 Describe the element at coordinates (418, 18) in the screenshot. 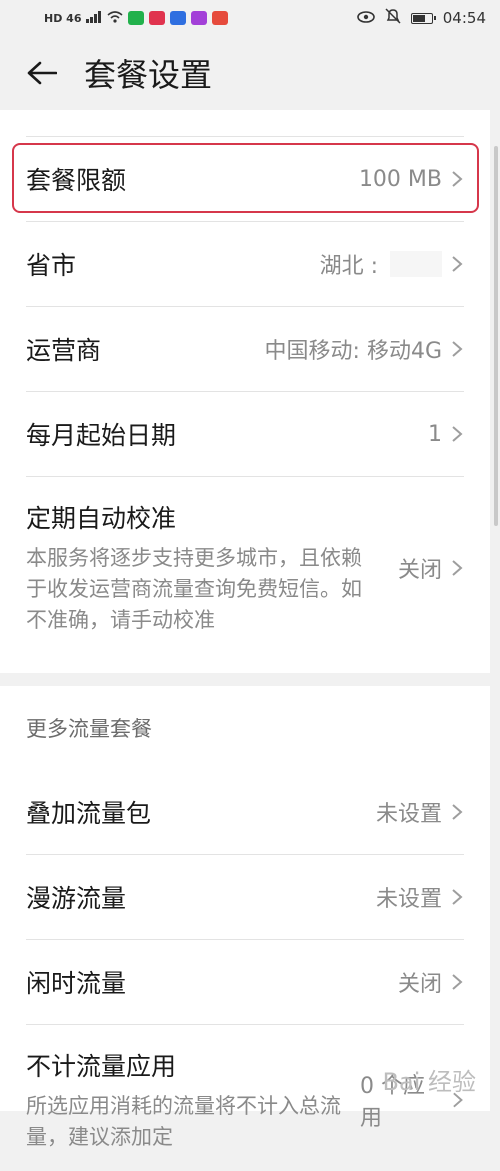

I see `battery-level` at that location.